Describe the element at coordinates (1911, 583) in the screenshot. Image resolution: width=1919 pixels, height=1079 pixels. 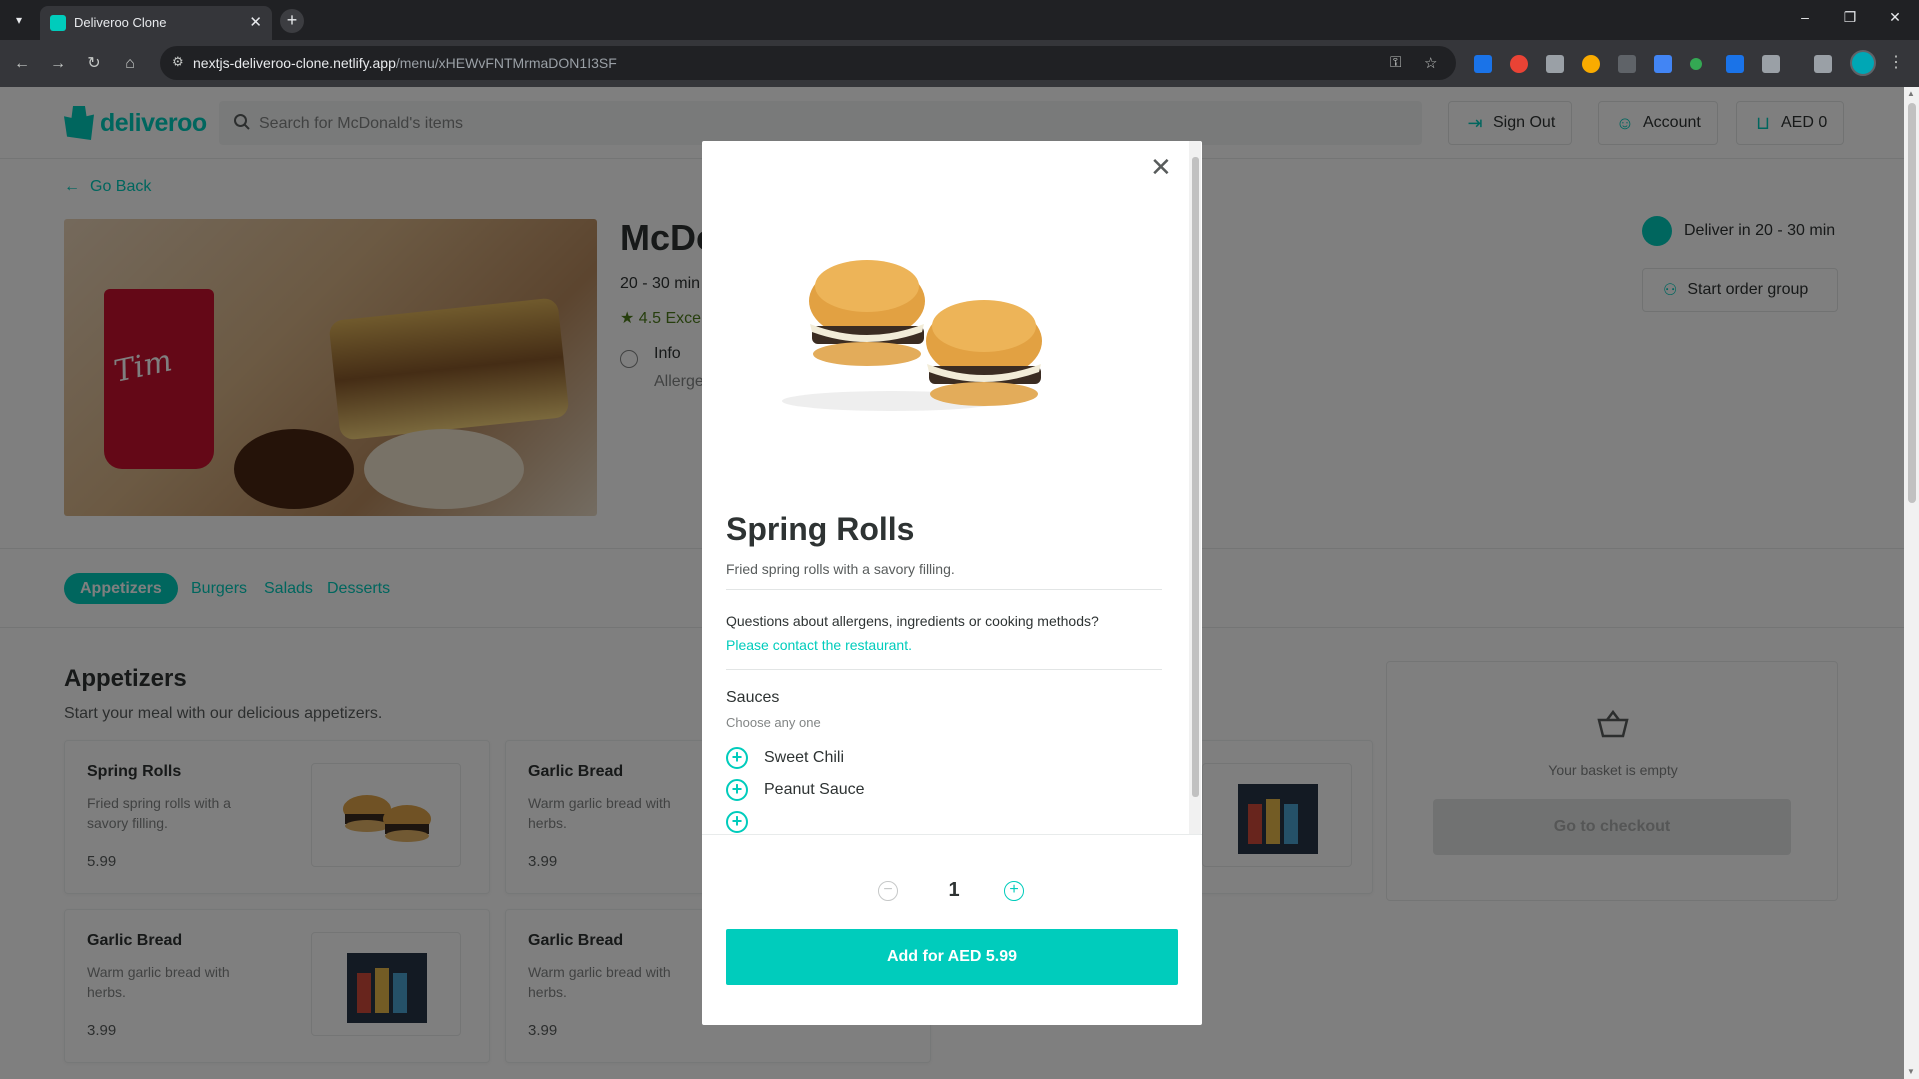
I see `page-scrollbar: ▲ ▼` at that location.